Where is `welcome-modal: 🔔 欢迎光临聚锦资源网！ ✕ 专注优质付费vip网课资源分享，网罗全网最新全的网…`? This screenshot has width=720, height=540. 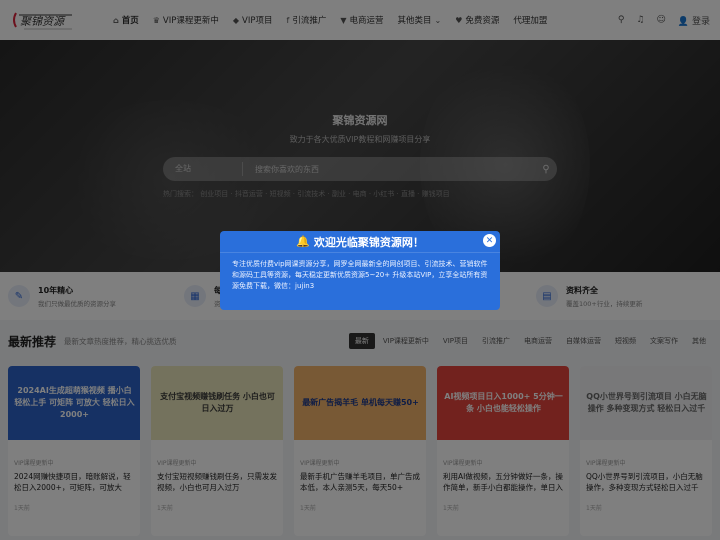
welcome-modal: 🔔 欢迎光临聚锦资源网！ ✕ 专注优质付费vip网课资源分享，网罗全网最新全的网… is located at coordinates (360, 270).